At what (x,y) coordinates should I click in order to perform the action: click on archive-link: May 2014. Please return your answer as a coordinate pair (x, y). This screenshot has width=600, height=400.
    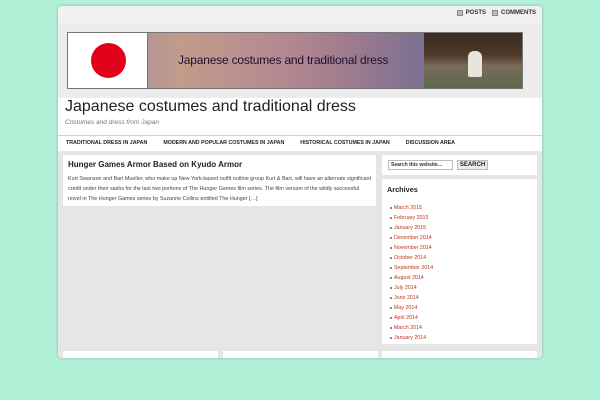
    Looking at the image, I should click on (411, 308).